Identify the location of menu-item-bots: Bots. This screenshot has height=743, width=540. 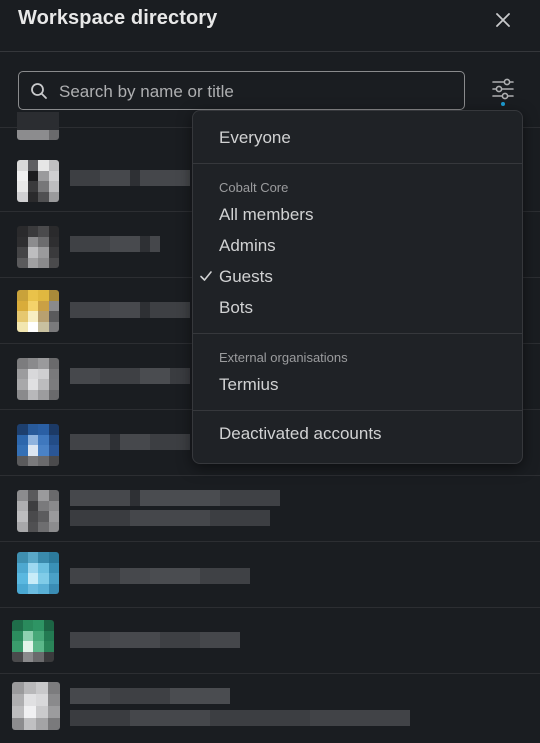
(357, 308).